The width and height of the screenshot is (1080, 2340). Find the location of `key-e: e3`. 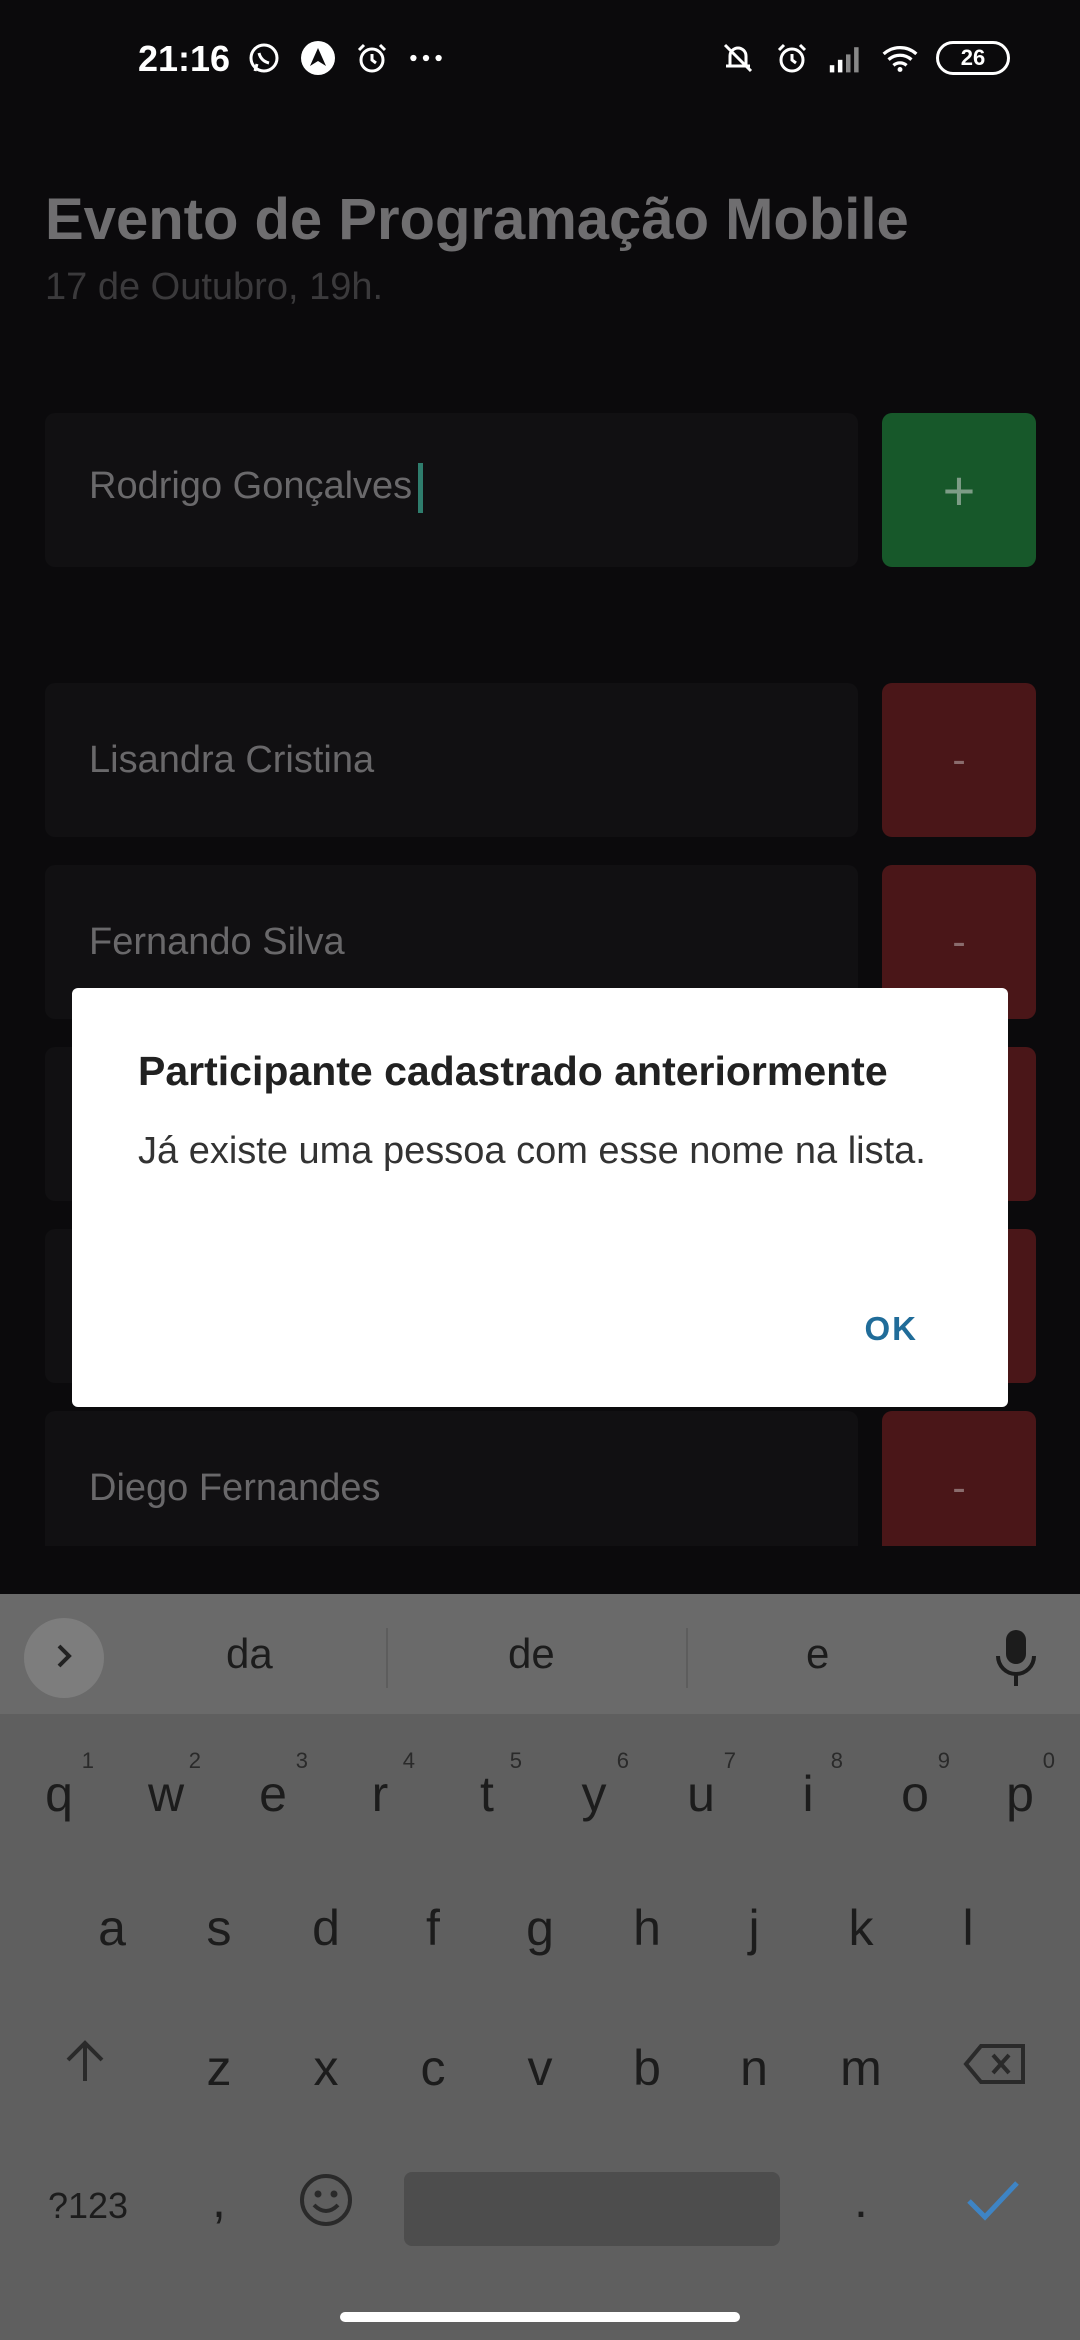

key-e: e3 is located at coordinates (273, 1794).